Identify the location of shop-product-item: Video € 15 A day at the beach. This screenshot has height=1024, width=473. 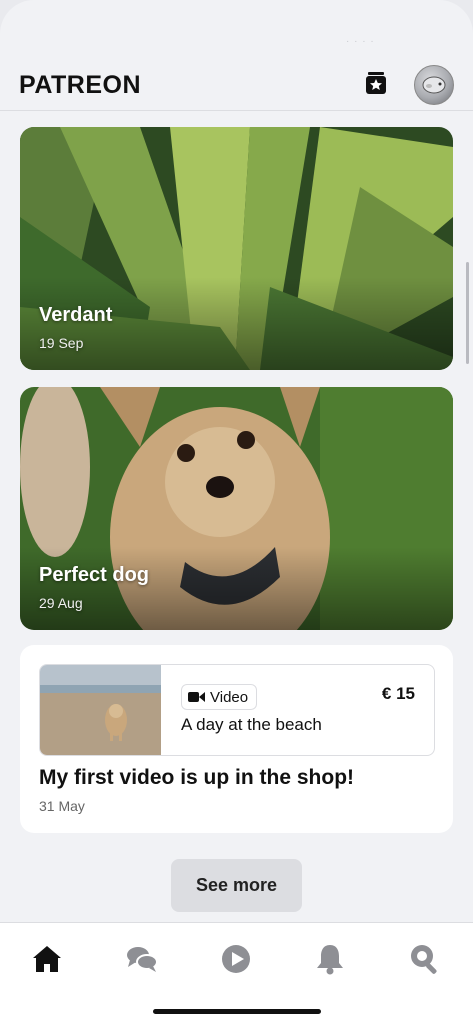
(237, 710).